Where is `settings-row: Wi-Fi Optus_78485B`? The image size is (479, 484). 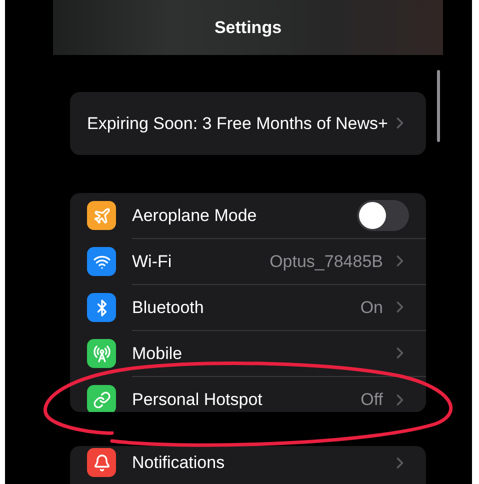 settings-row: Wi-Fi Optus_78485B is located at coordinates (248, 261).